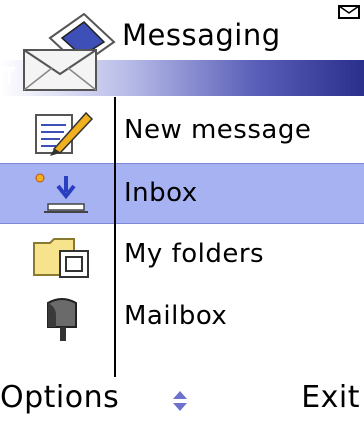 The width and height of the screenshot is (364, 421). What do you see at coordinates (161, 193) in the screenshot?
I see `menu-item-label: Inbox` at bounding box center [161, 193].